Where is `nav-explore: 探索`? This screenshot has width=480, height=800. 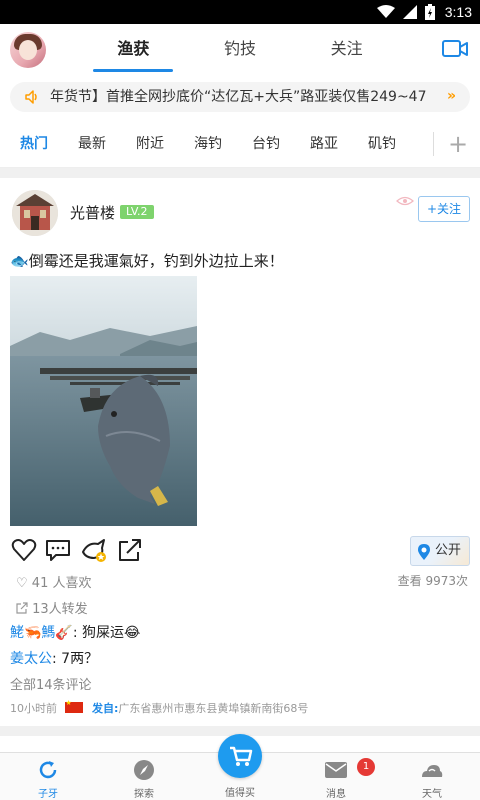 nav-explore: 探索 is located at coordinates (144, 776).